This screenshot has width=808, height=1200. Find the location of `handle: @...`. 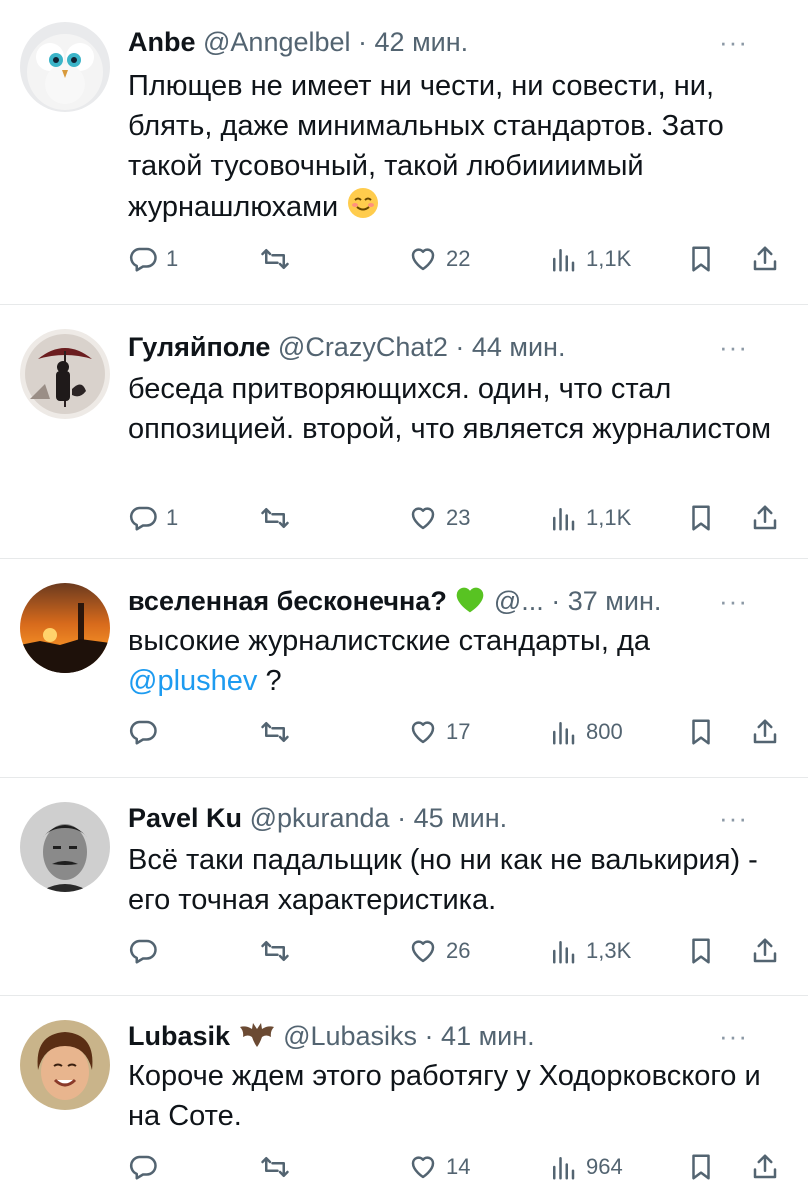

handle: @... is located at coordinates (519, 601).